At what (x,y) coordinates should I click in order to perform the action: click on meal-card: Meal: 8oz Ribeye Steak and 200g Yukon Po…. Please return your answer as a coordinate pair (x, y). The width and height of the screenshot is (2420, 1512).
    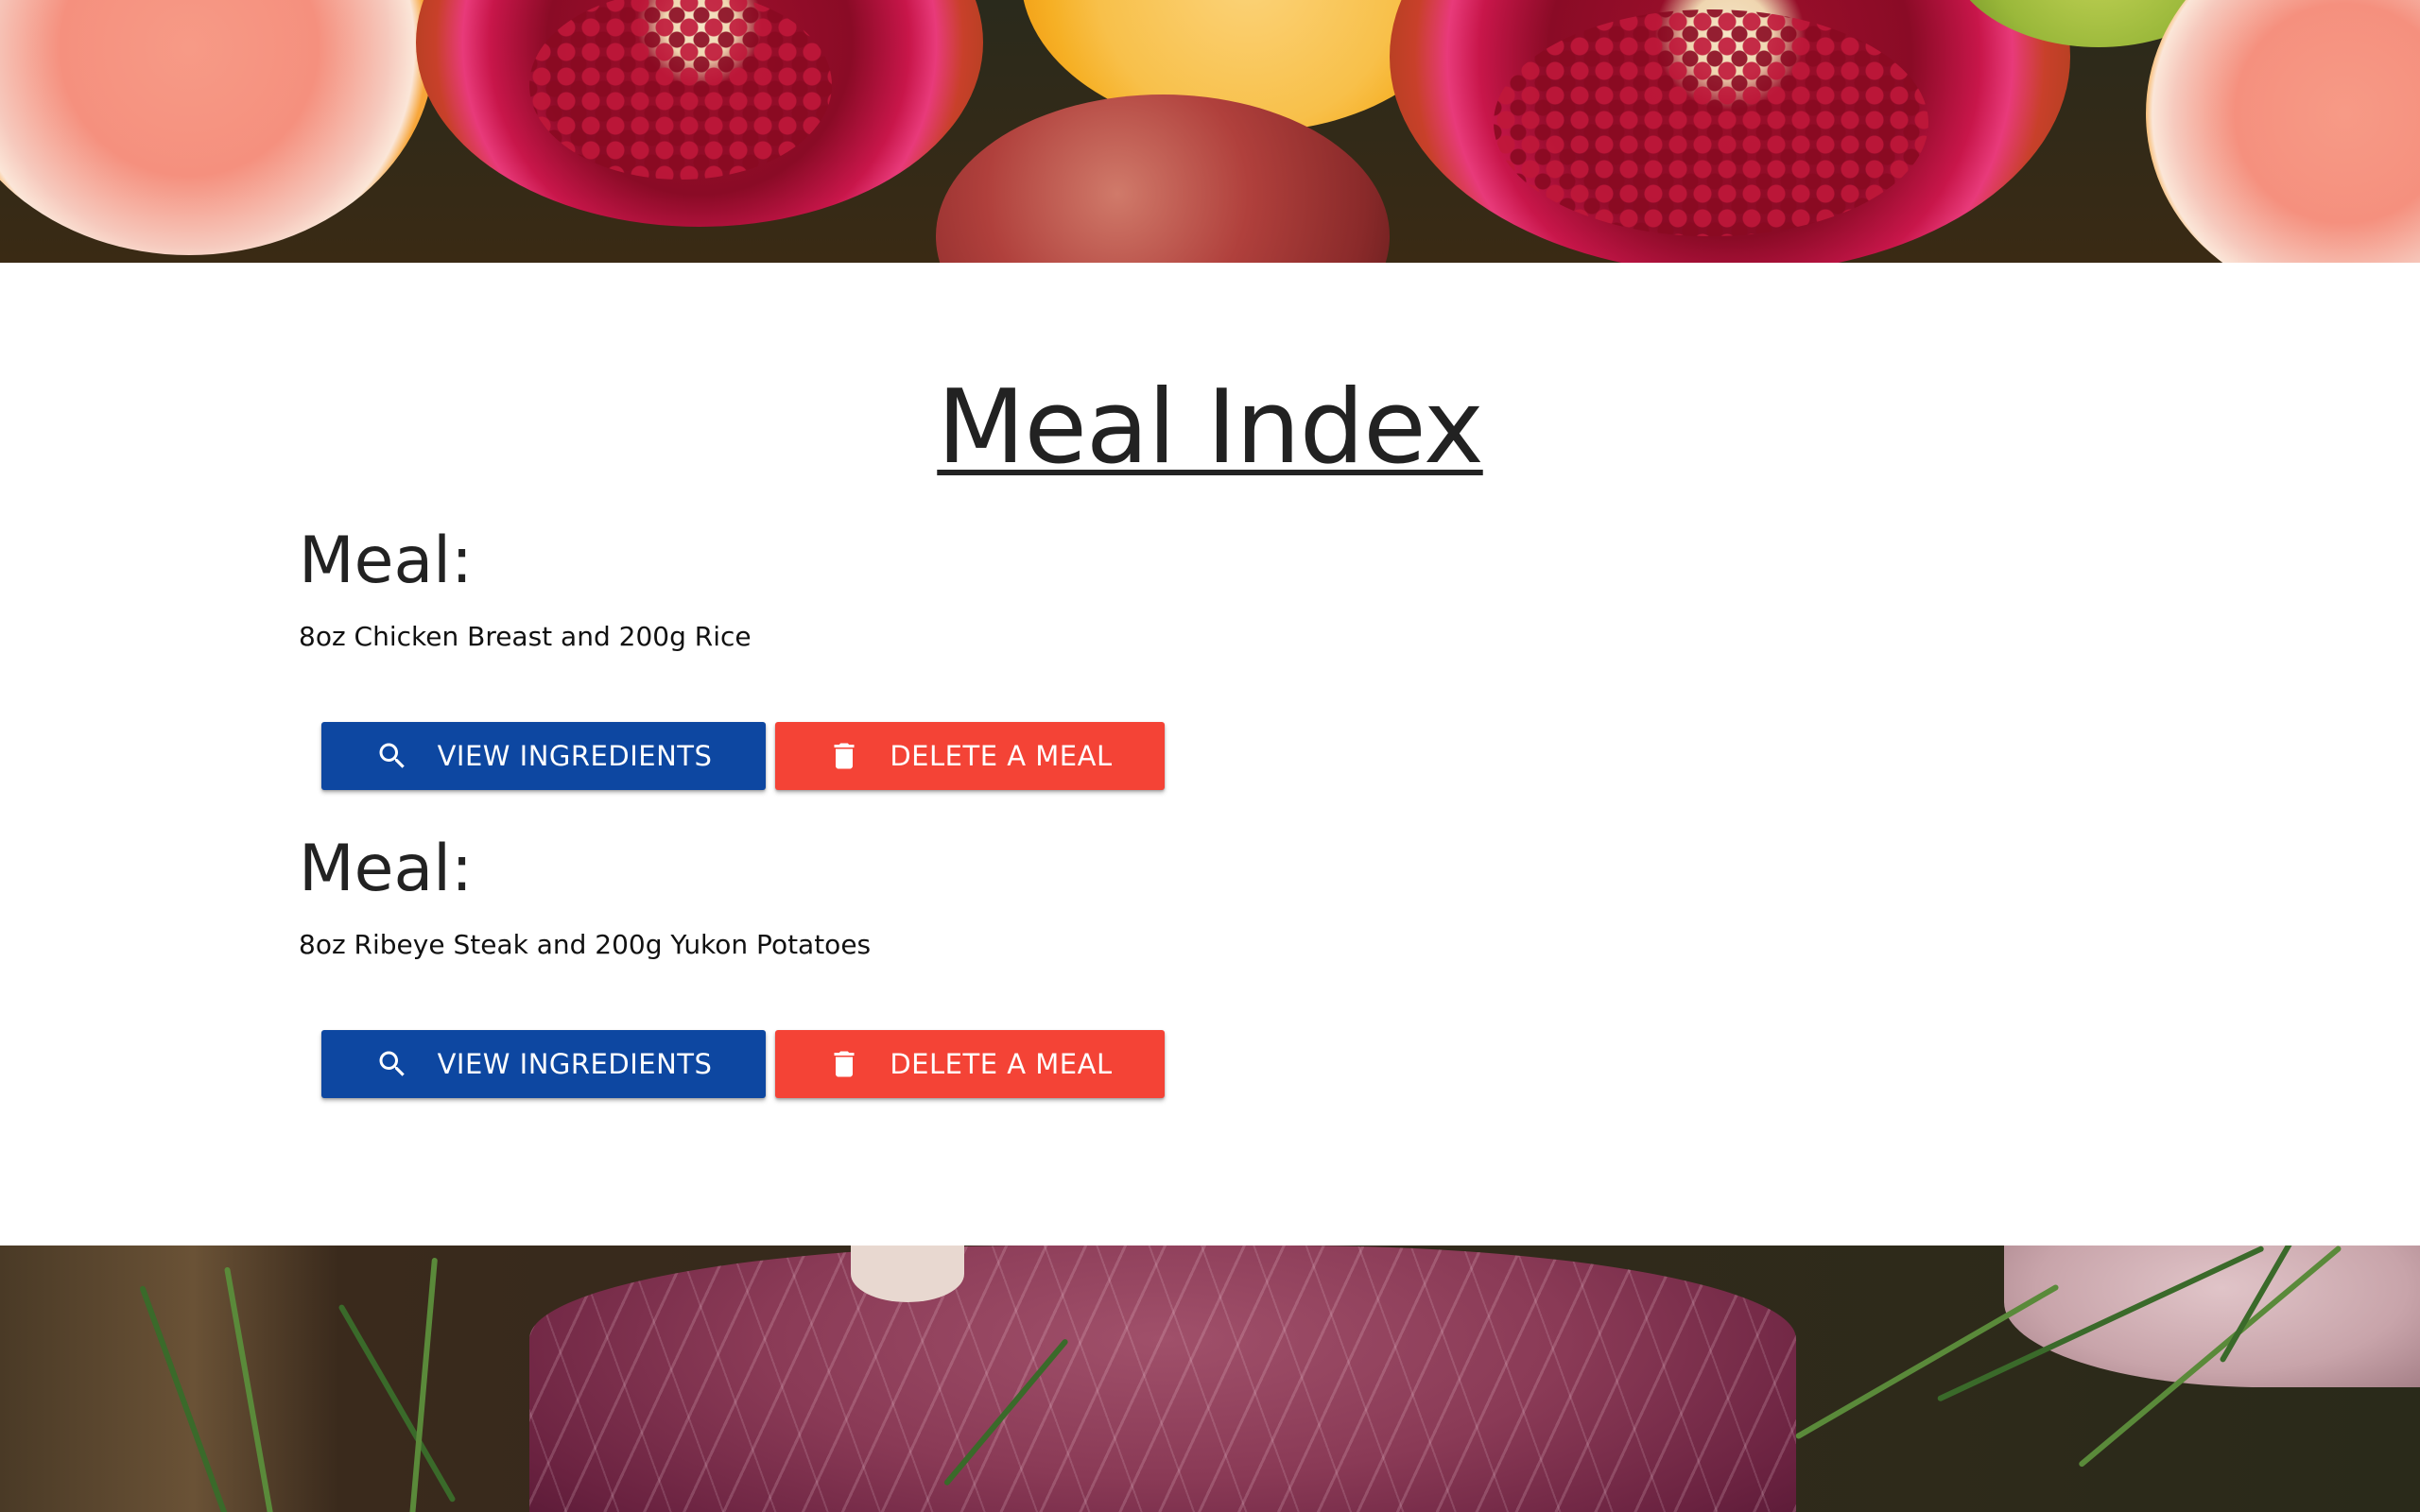
    Looking at the image, I should click on (1055, 964).